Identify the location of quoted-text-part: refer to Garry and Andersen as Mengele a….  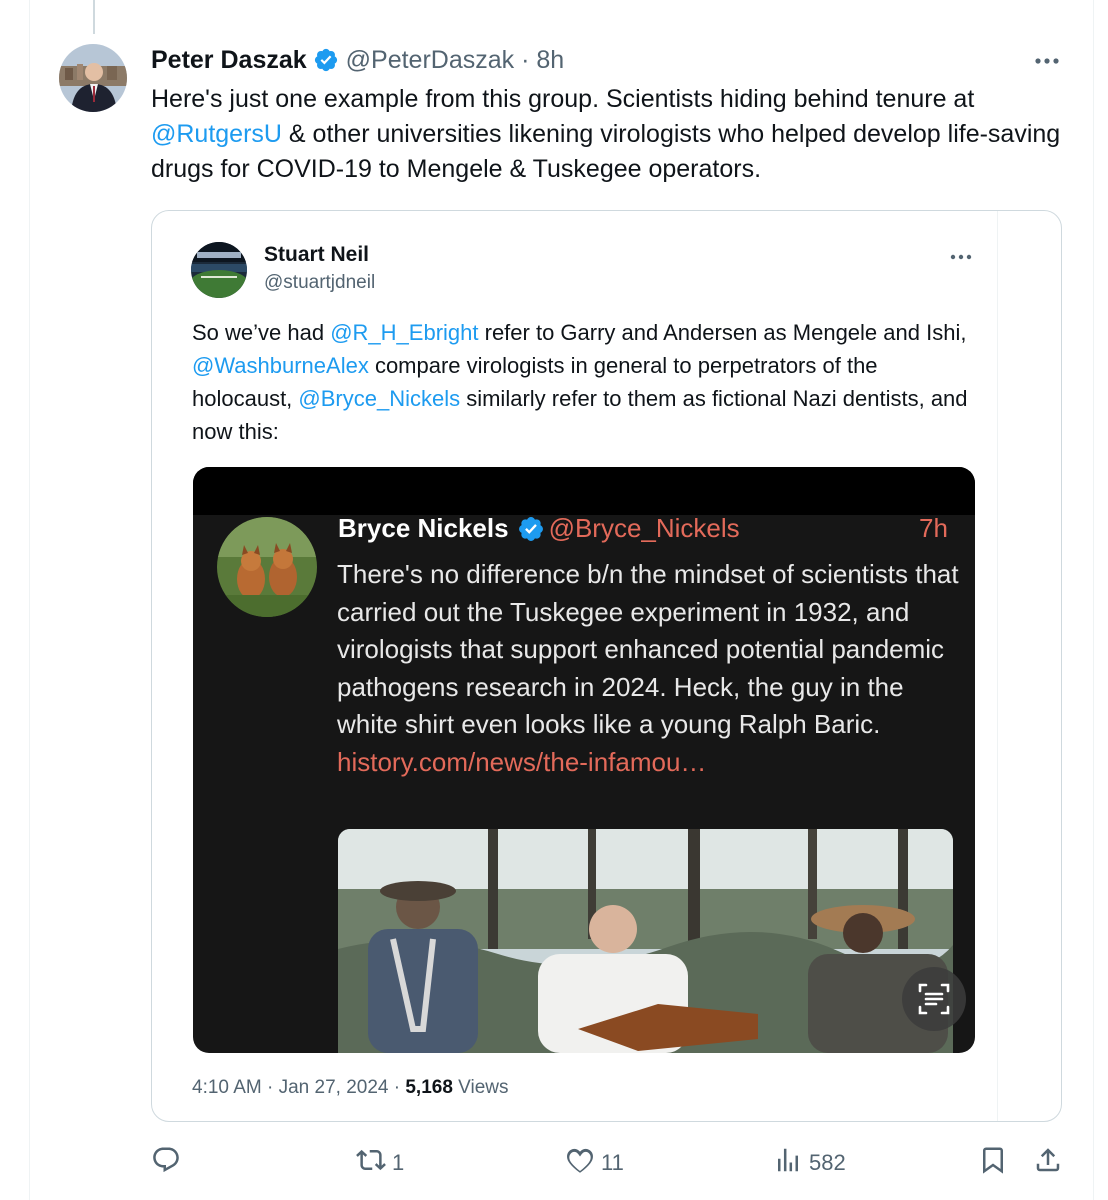
(722, 332).